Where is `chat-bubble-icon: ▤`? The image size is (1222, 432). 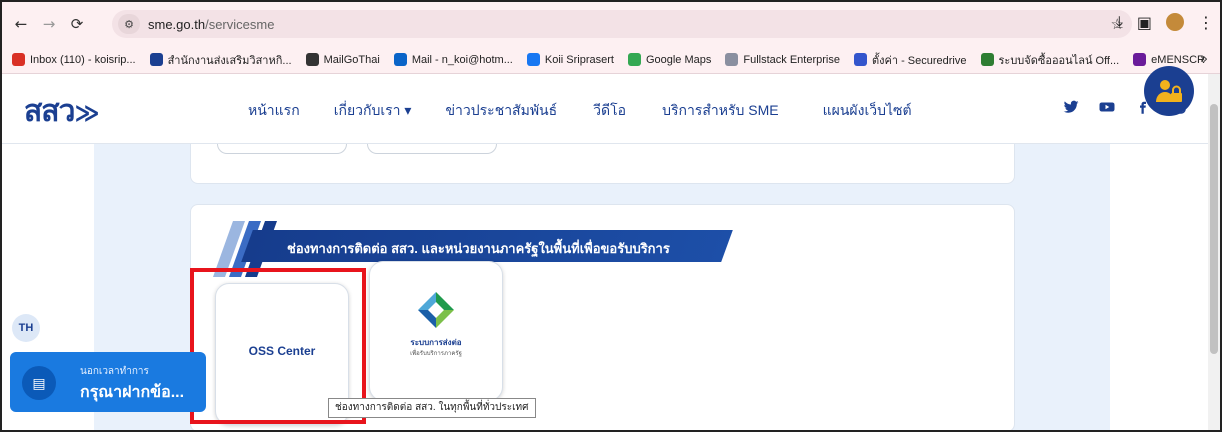
chat-bubble-icon: ▤ is located at coordinates (39, 383).